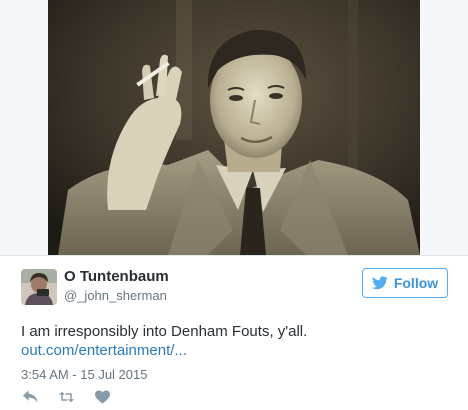 This screenshot has height=410, width=468. Describe the element at coordinates (115, 295) in the screenshot. I see `user-handle: @_john_sherman` at that location.